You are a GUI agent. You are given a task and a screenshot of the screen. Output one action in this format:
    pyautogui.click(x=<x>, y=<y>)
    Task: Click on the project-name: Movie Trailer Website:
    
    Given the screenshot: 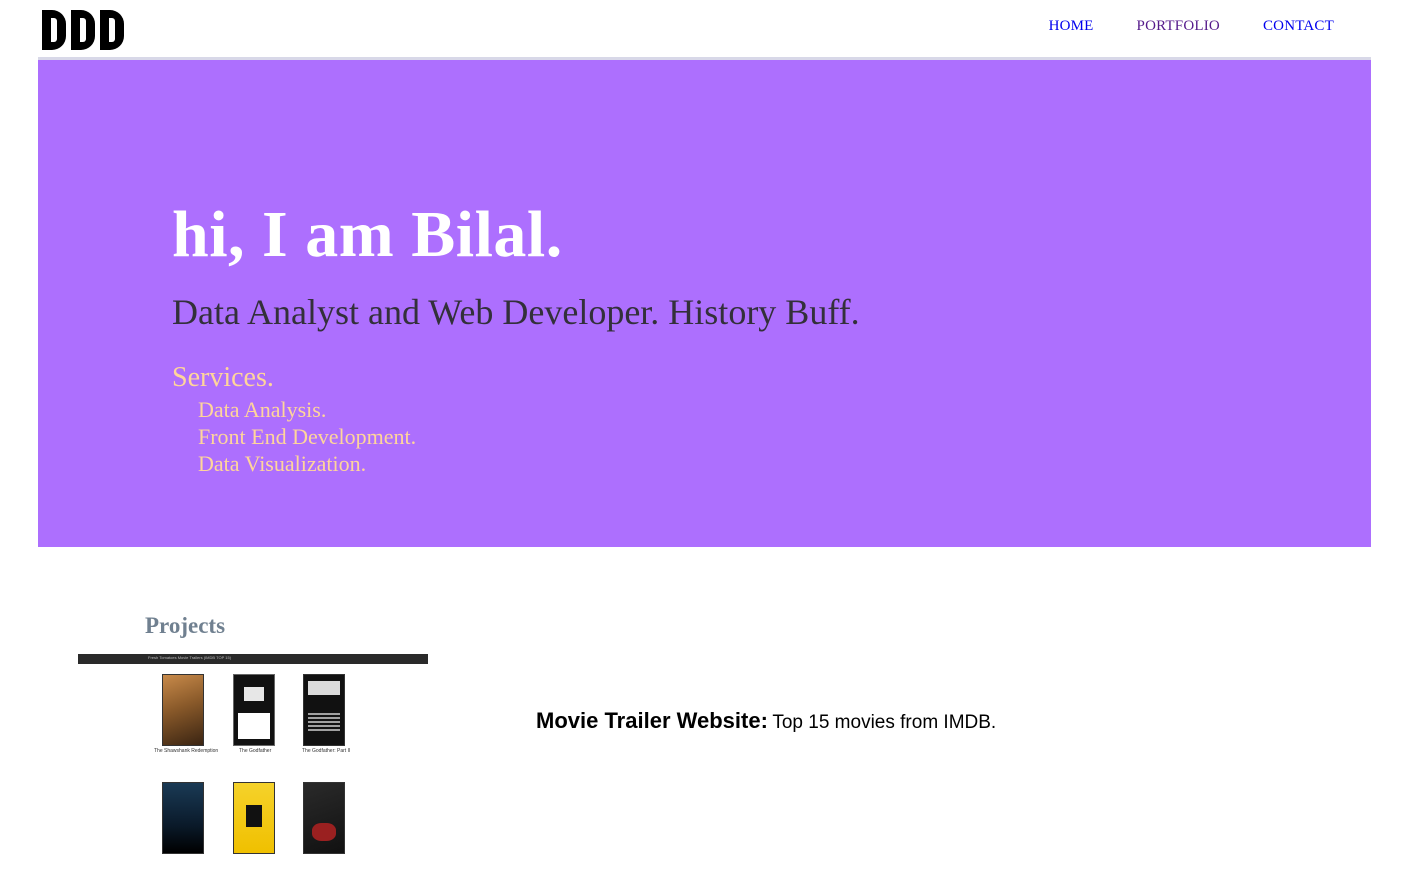 What is the action you would take?
    pyautogui.click(x=652, y=720)
    